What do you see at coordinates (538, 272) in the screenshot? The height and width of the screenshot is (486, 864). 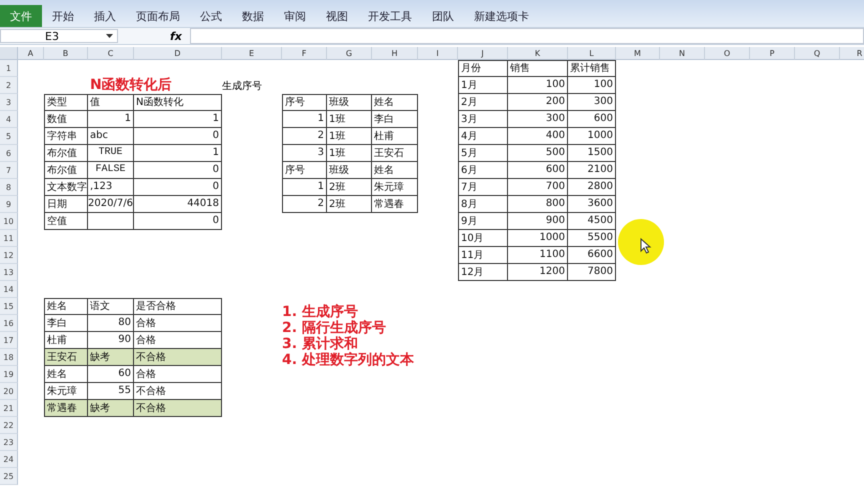 I see `table-cell: 1200` at bounding box center [538, 272].